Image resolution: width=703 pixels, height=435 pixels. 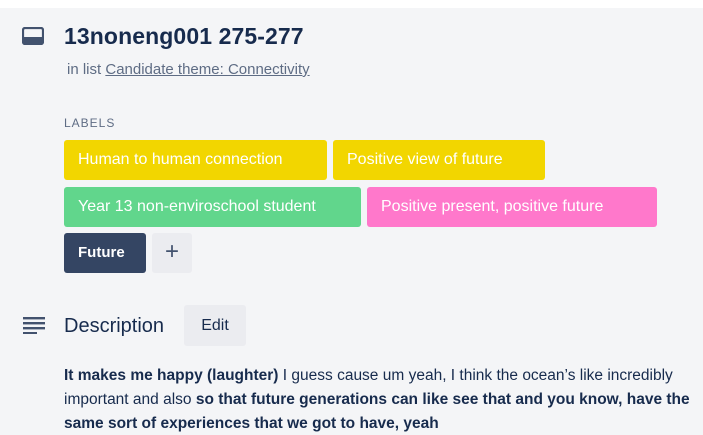 I want to click on edit-description-button: Edit, so click(x=215, y=325).